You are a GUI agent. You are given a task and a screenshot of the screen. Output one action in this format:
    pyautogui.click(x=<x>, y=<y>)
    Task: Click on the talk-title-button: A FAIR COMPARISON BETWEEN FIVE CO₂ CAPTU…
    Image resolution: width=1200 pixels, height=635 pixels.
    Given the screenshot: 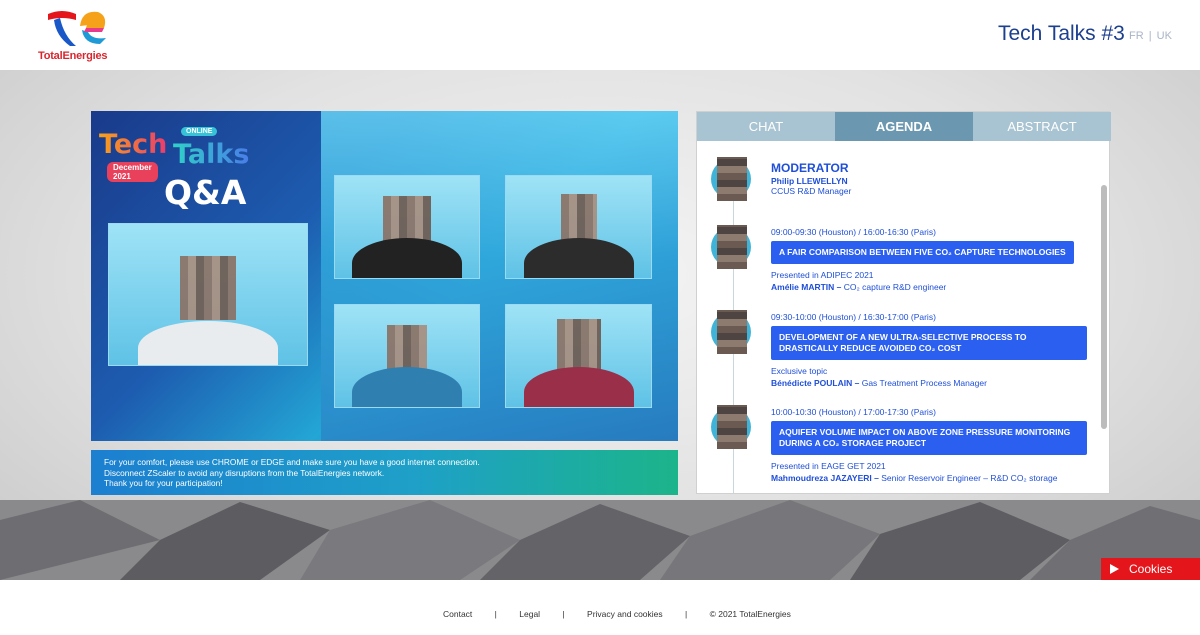 What is the action you would take?
    pyautogui.click(x=922, y=252)
    